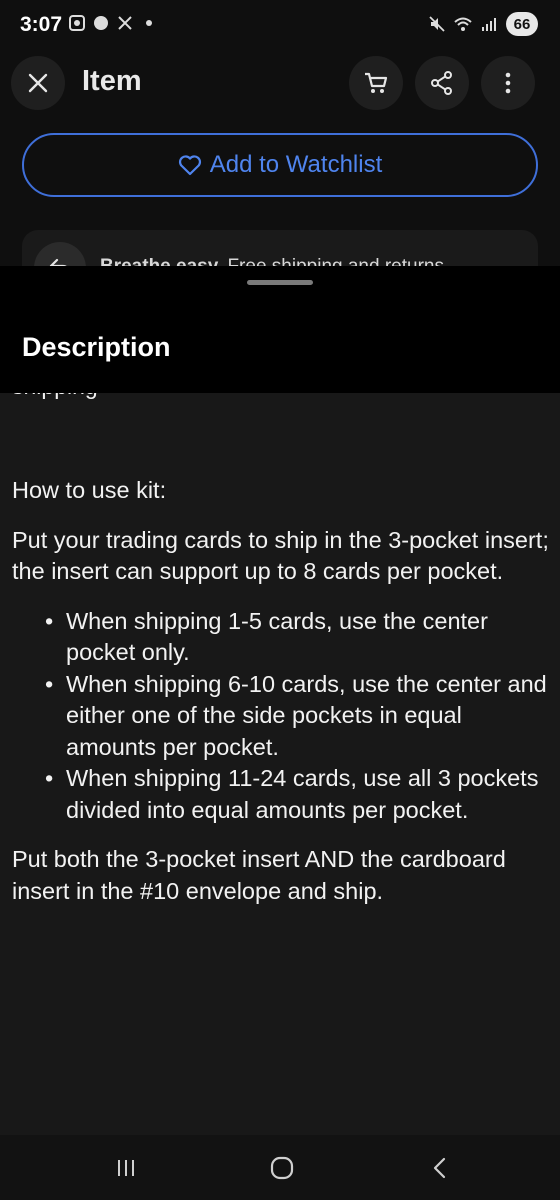 The height and width of the screenshot is (1200, 560). What do you see at coordinates (522, 24) in the screenshot?
I see `battery-indicator: 66` at bounding box center [522, 24].